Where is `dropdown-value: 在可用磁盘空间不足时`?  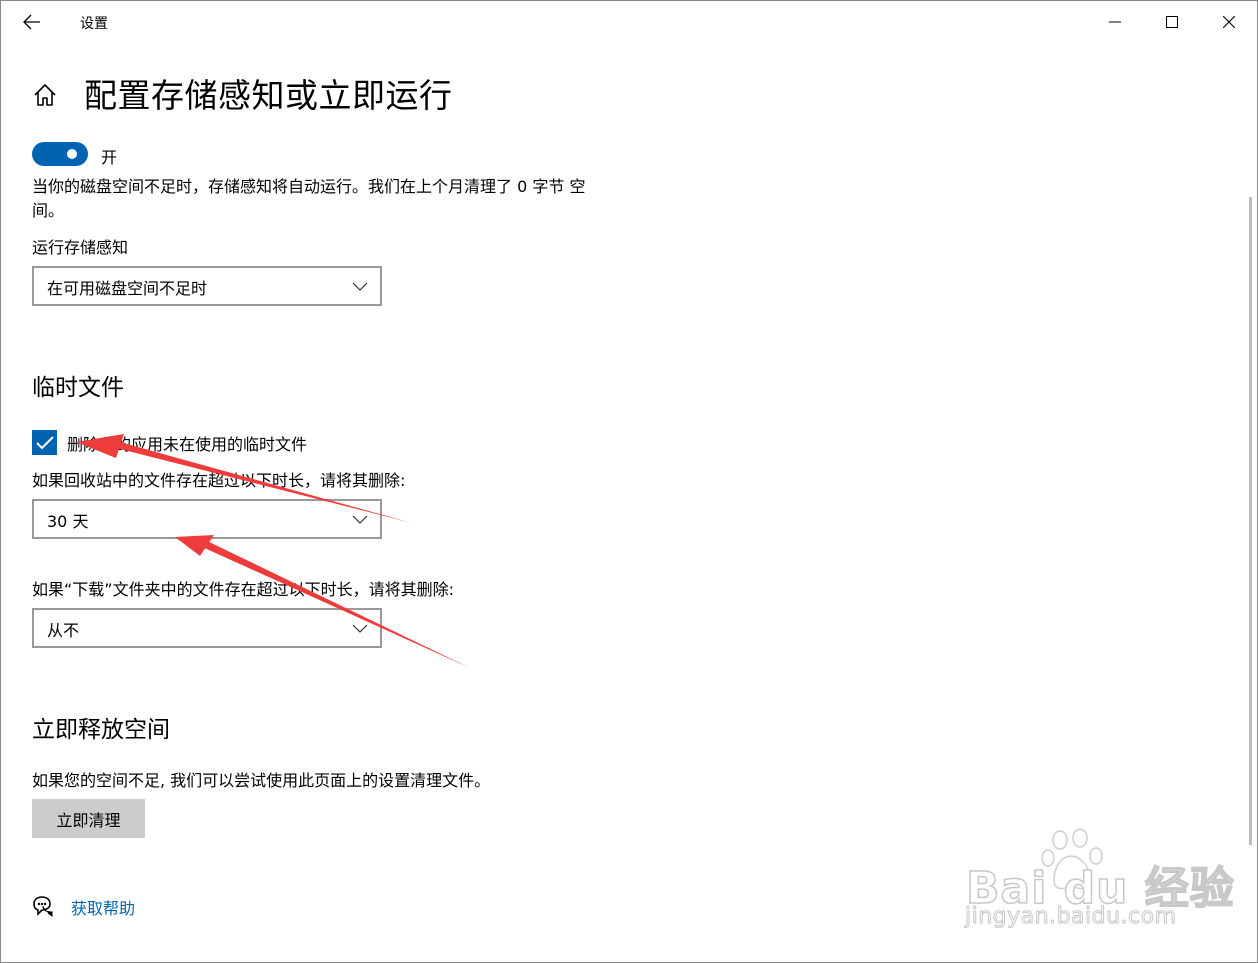
dropdown-value: 在可用磁盘空间不足时 is located at coordinates (127, 288).